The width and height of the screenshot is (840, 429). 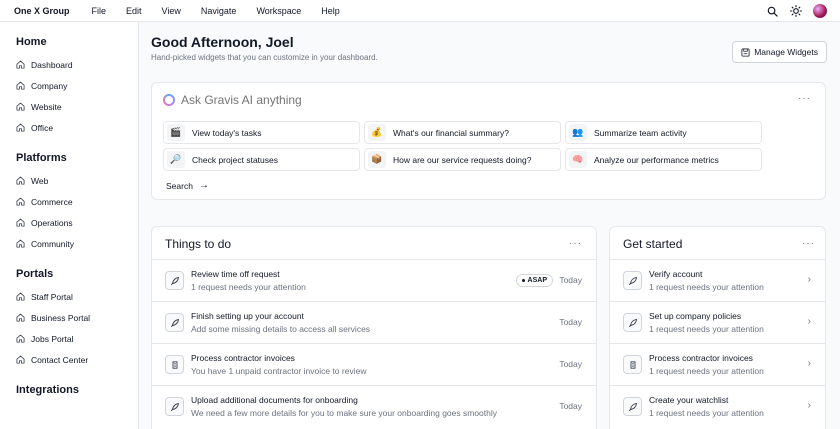 I want to click on ai-suggestion-label: What's our financial summary?, so click(x=451, y=132).